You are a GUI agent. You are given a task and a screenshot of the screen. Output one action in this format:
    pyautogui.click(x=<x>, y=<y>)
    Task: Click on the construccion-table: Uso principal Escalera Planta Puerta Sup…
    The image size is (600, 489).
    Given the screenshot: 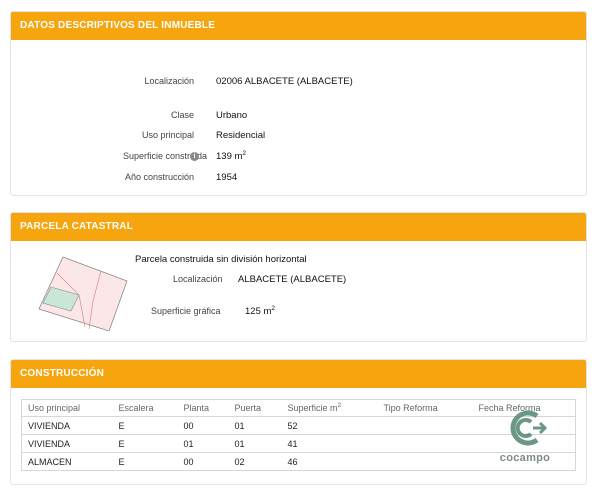 What is the action you would take?
    pyautogui.click(x=298, y=435)
    